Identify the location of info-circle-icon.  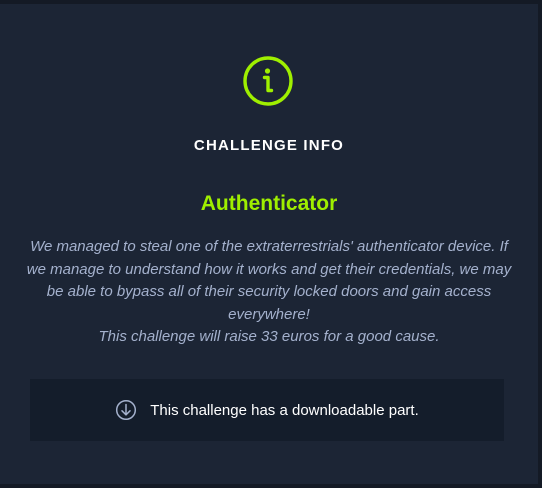
(268, 81).